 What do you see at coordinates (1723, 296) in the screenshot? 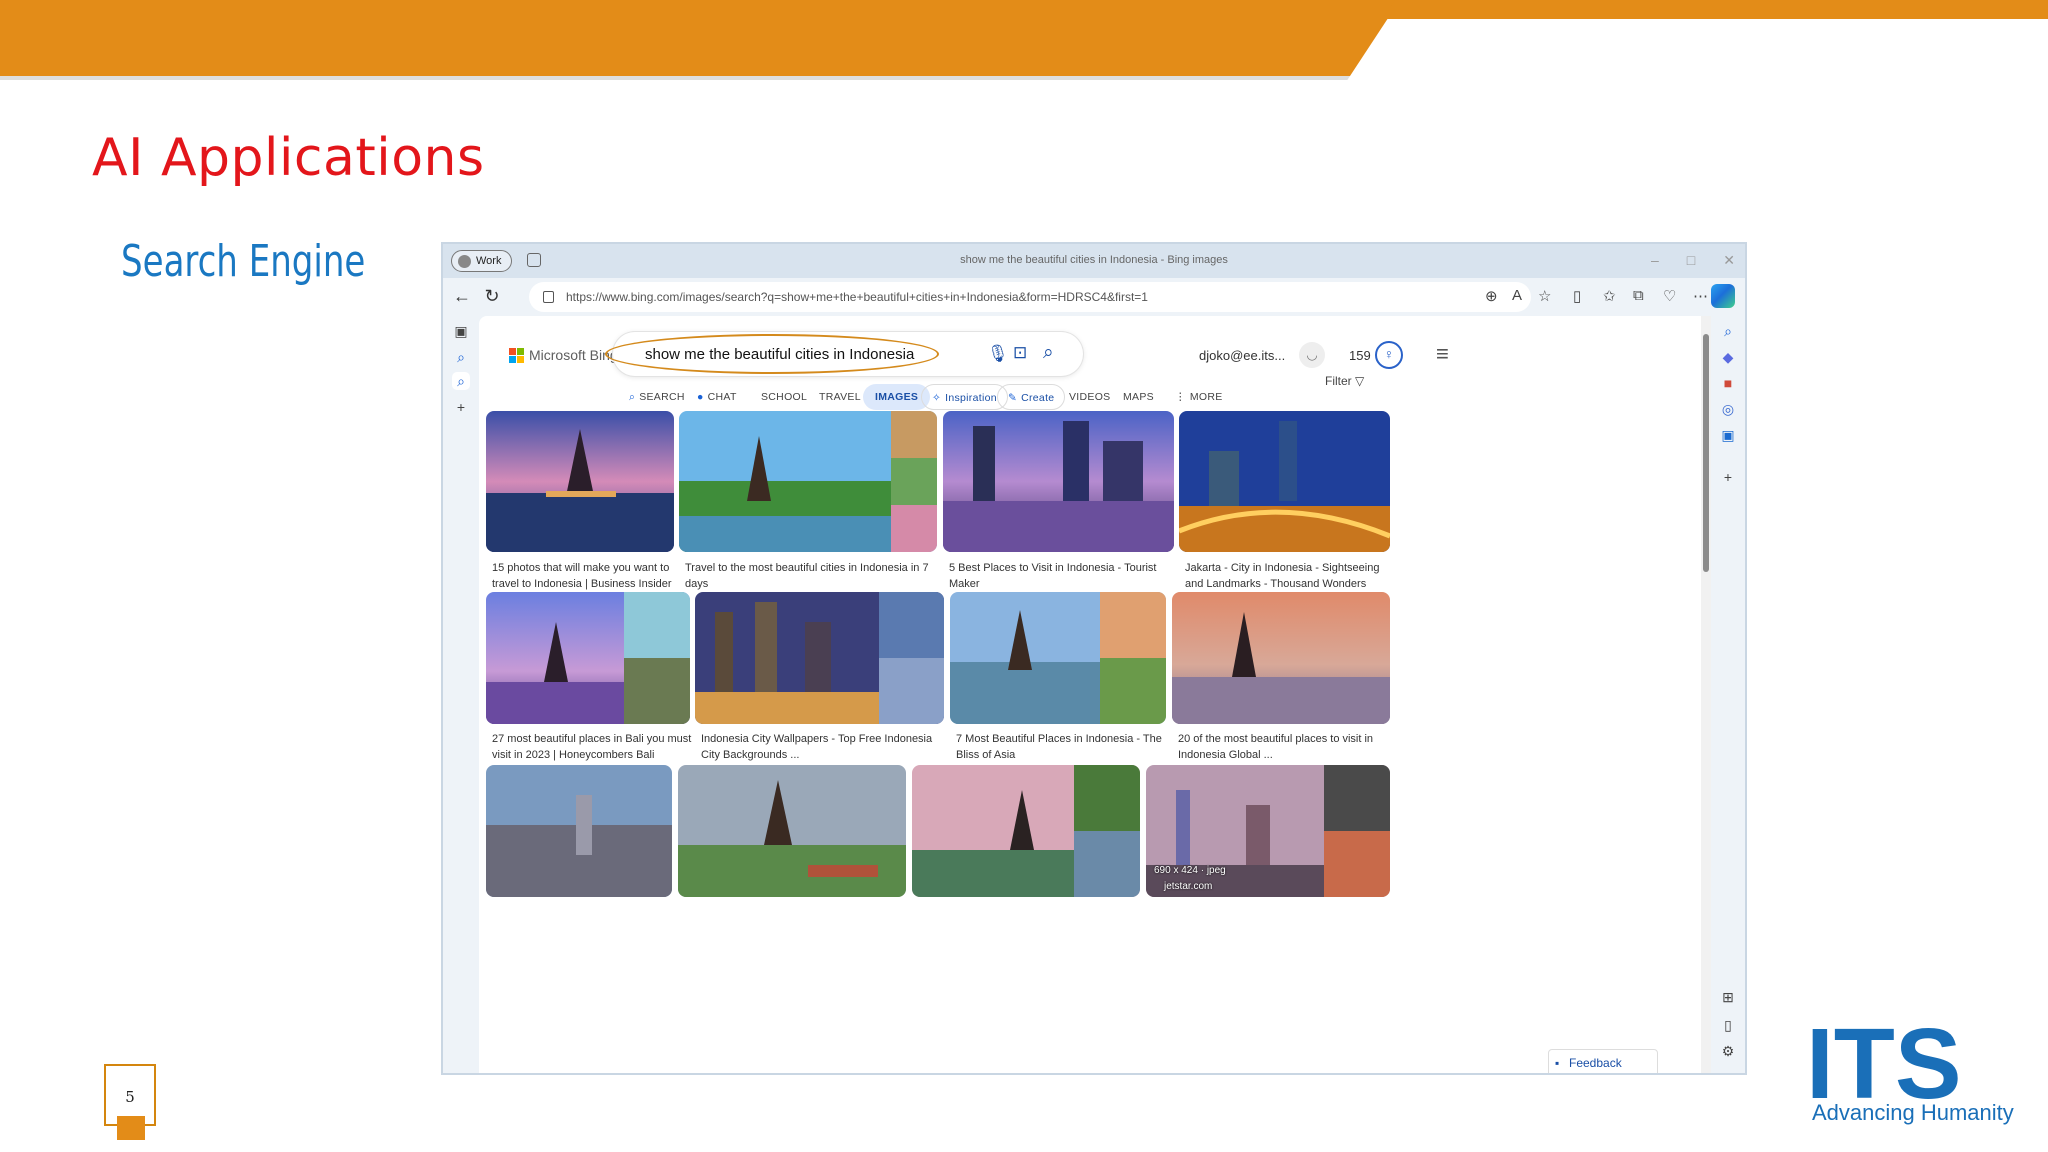
I see `copilot-icon` at bounding box center [1723, 296].